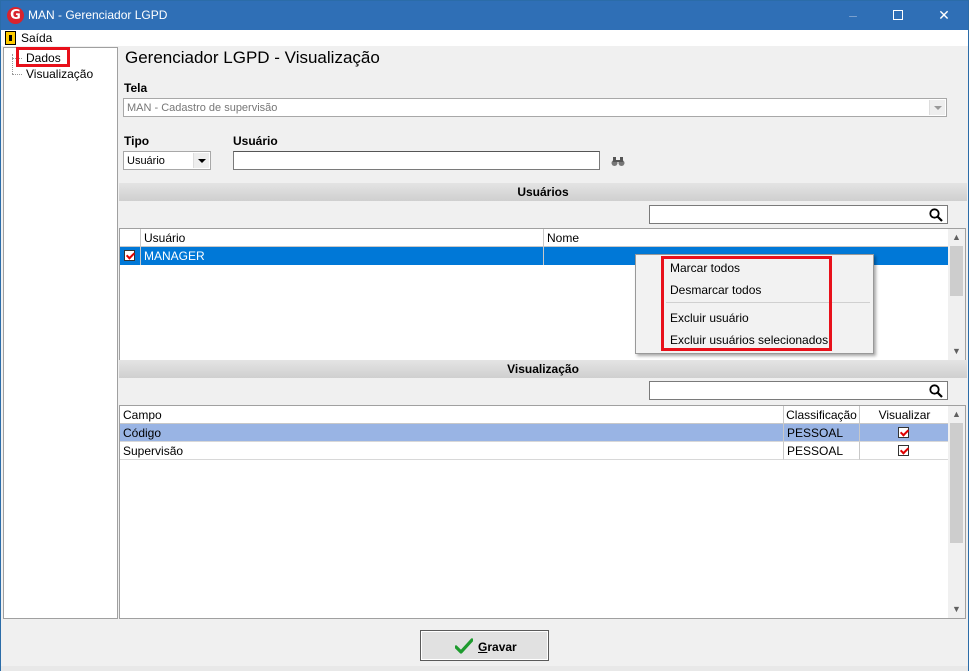 Image resolution: width=969 pixels, height=671 pixels. Describe the element at coordinates (130, 238) in the screenshot. I see `grid-col-check` at that location.